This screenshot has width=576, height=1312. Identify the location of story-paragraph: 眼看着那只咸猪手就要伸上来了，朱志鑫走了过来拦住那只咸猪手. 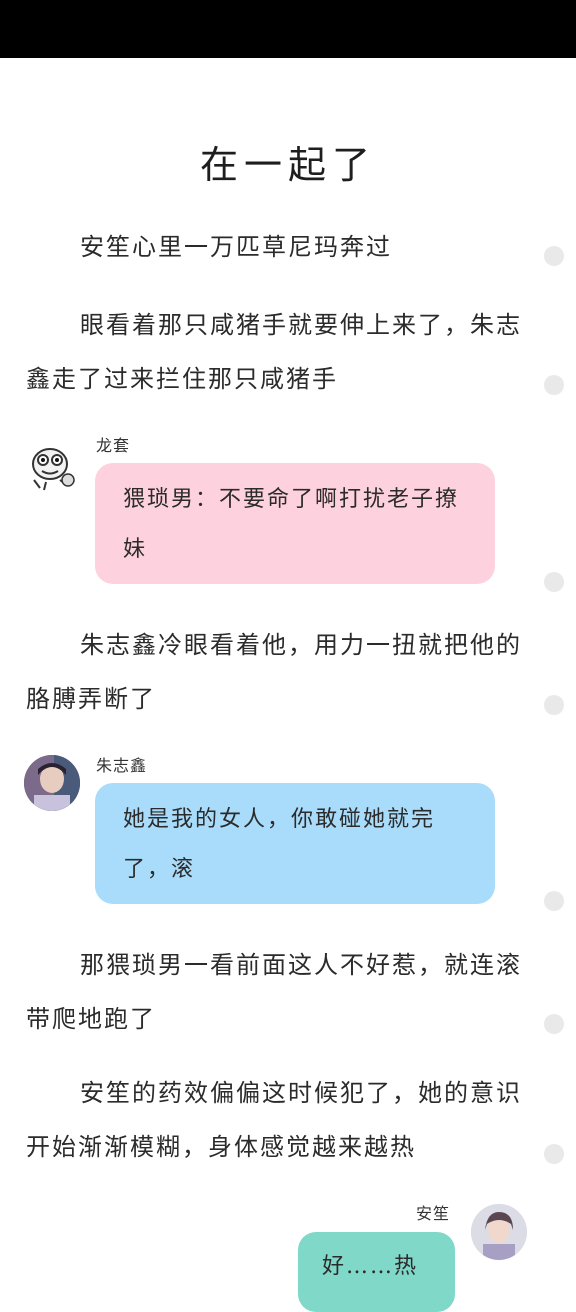
(274, 352).